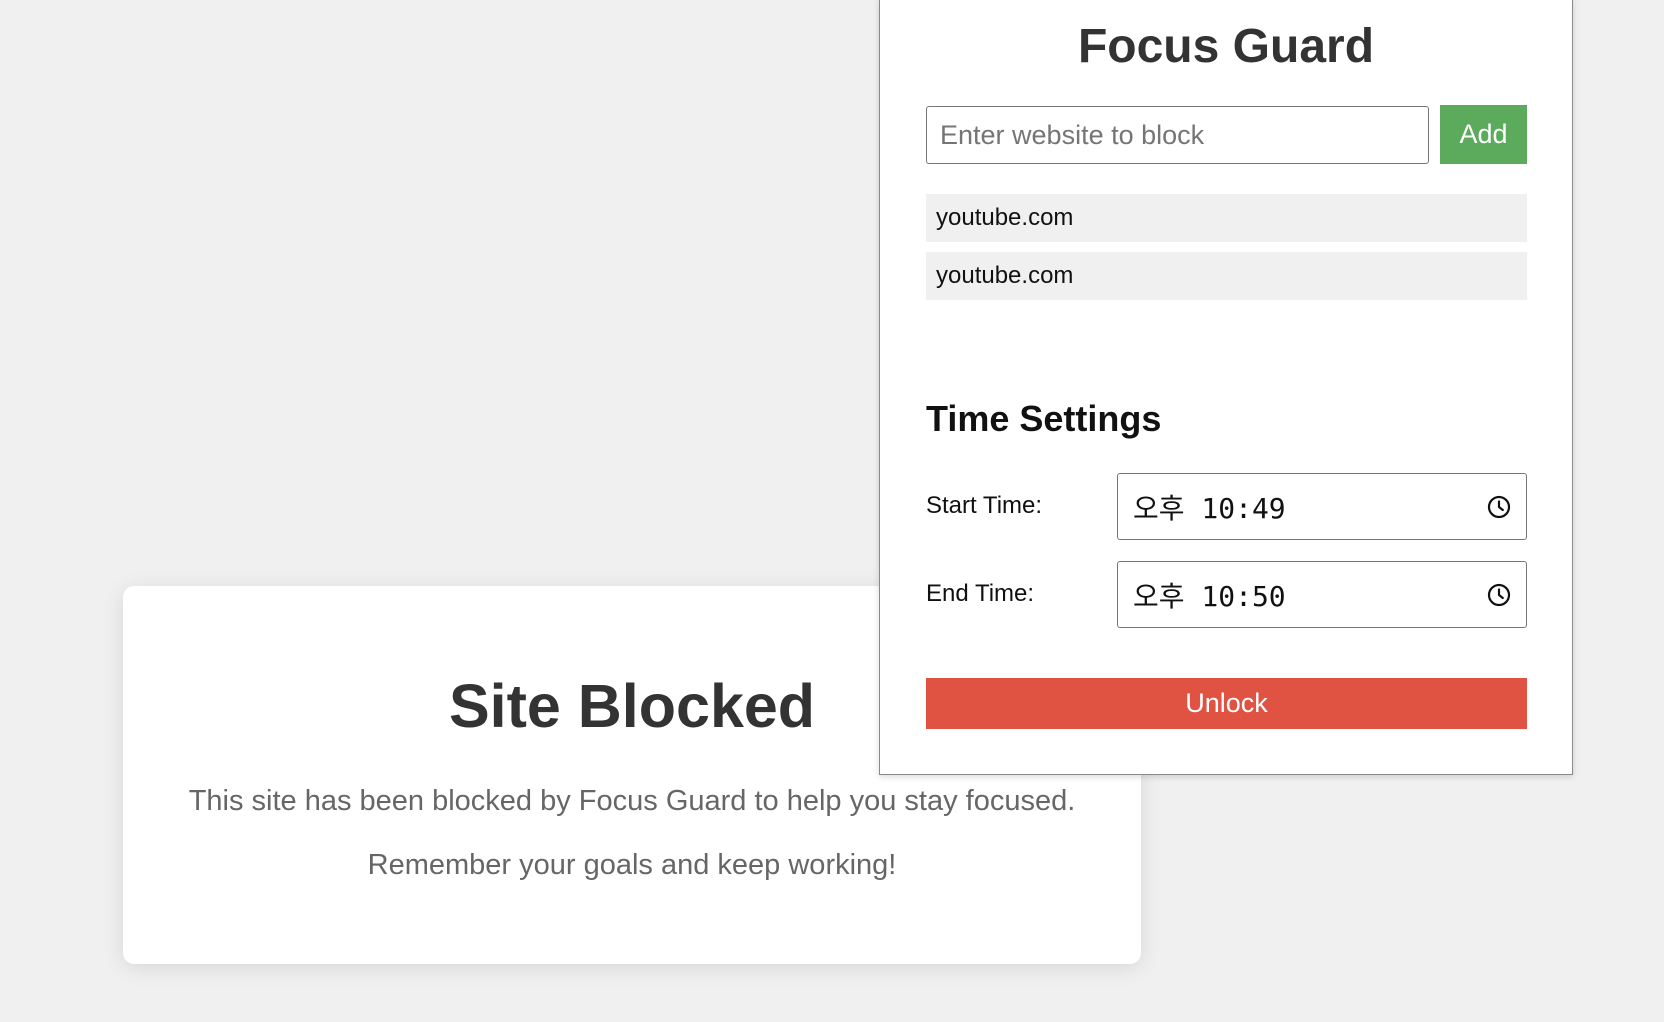 This screenshot has height=1022, width=1664. What do you see at coordinates (632, 865) in the screenshot?
I see `blocked-reminder: Remember your goals and keep working!` at bounding box center [632, 865].